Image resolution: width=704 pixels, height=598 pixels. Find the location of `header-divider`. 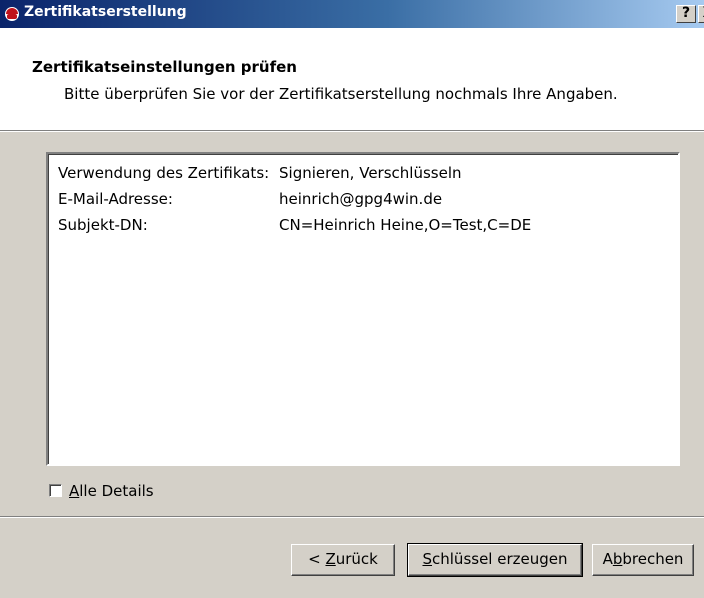

header-divider is located at coordinates (352, 131).